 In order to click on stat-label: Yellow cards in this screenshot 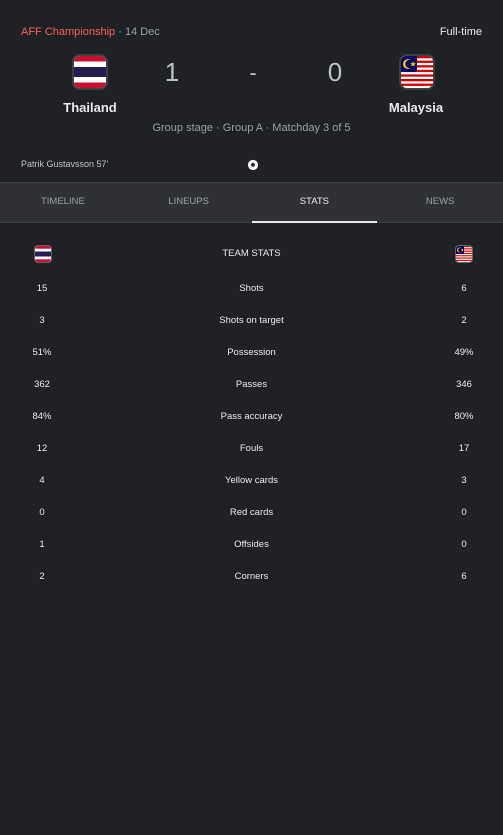, I will do `click(251, 480)`.